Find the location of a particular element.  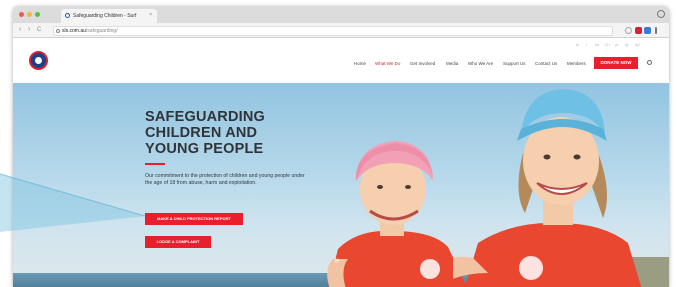

nav-who-we-are: Who We Are is located at coordinates (480, 63).